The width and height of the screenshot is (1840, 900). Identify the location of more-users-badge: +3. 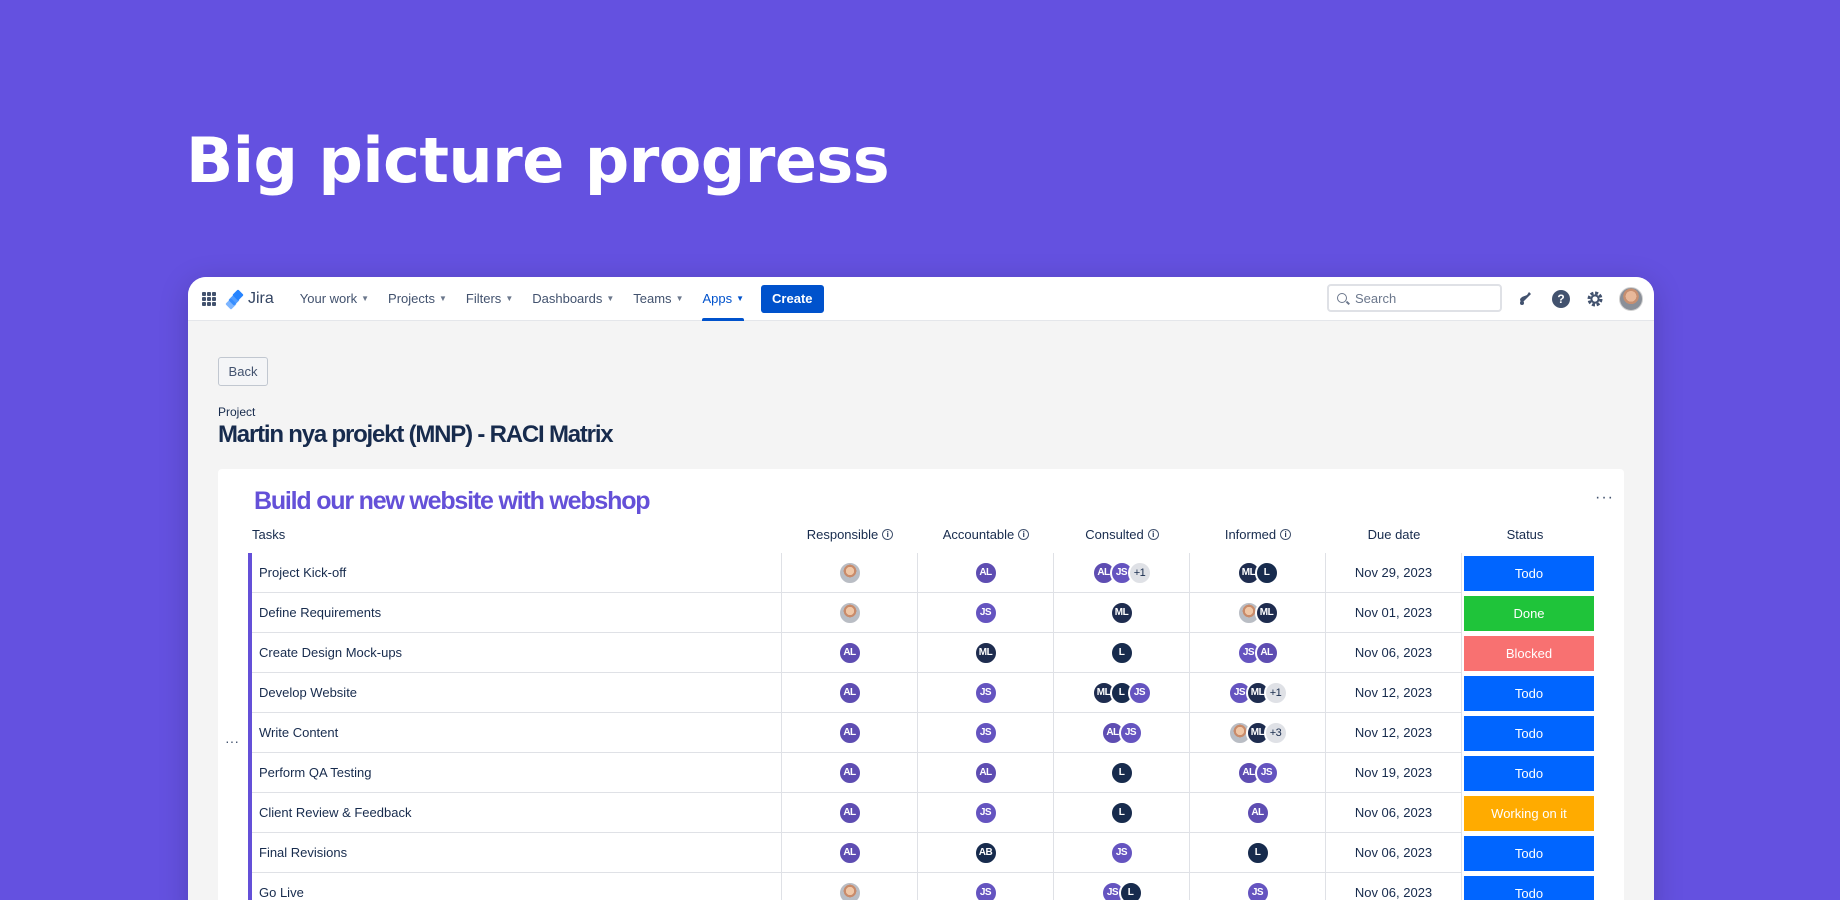
(1275, 732).